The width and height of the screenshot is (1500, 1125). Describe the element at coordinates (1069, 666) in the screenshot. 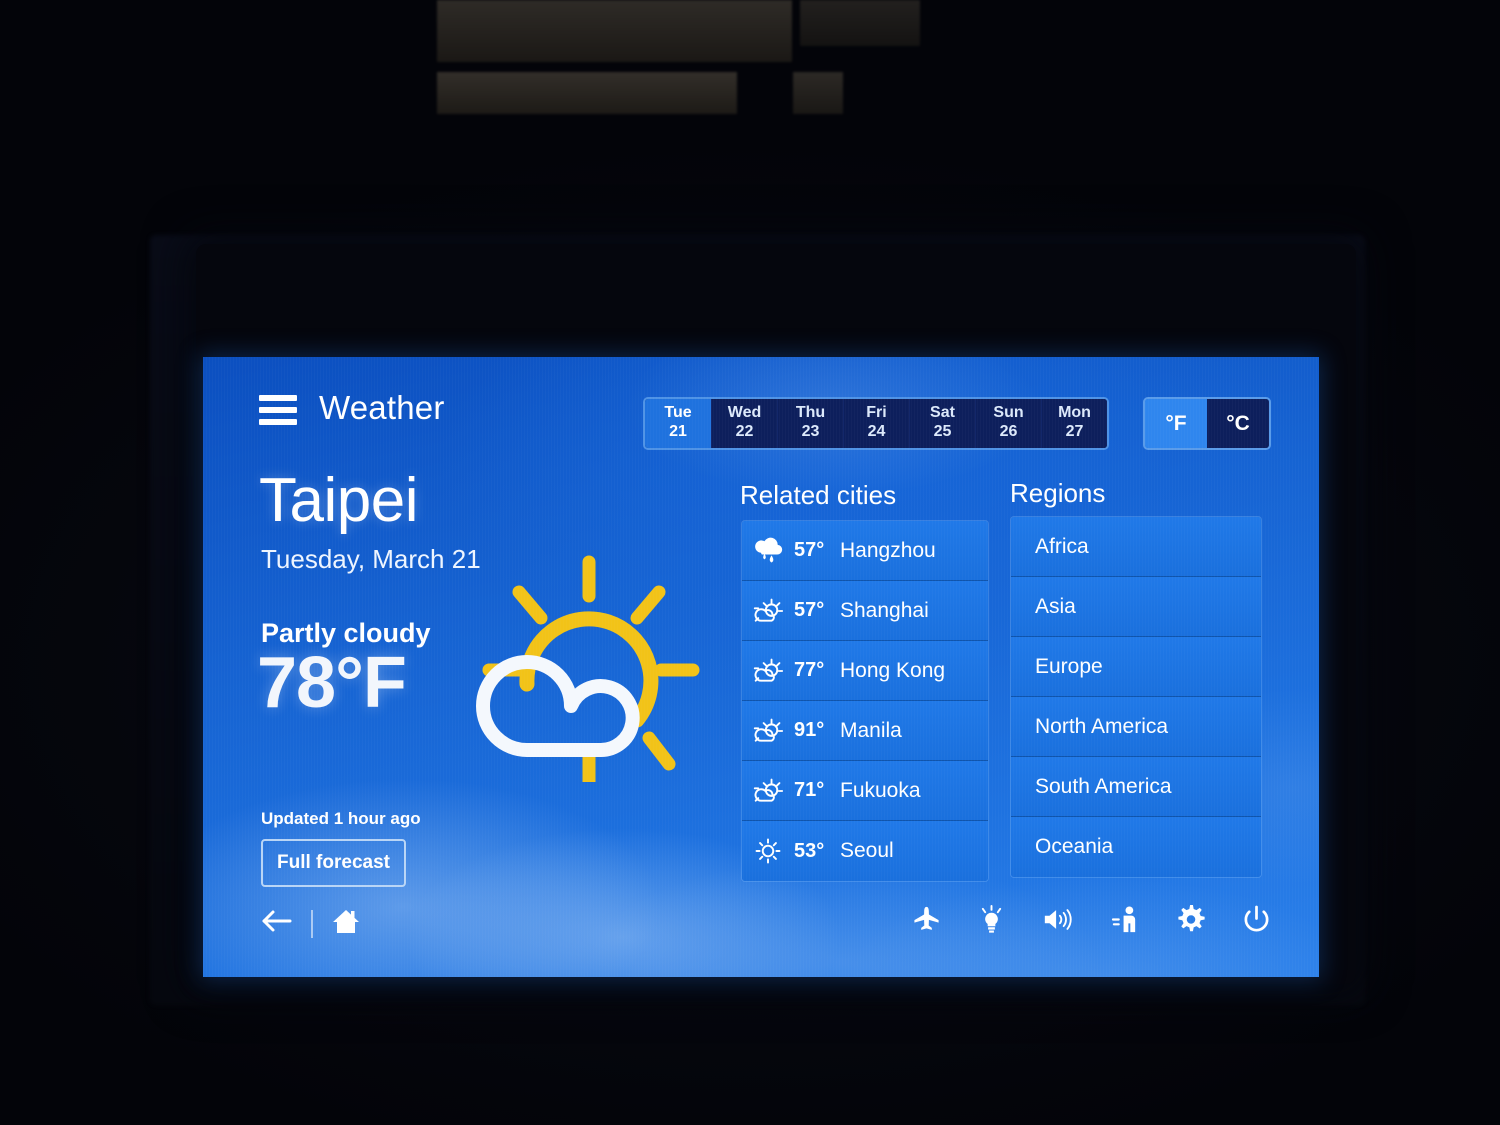

I see `region-name: Europe` at that location.